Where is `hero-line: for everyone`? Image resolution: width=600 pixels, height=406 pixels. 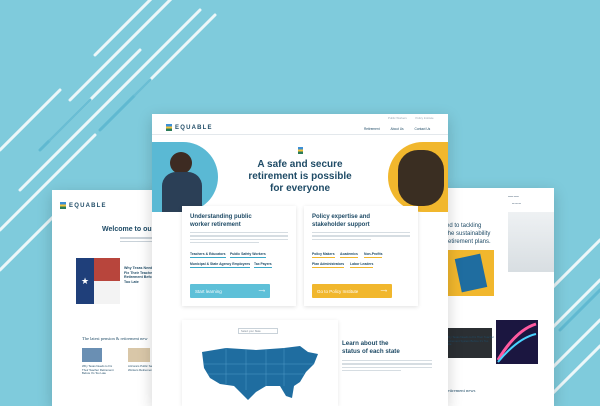 hero-line: for everyone is located at coordinates (300, 188).